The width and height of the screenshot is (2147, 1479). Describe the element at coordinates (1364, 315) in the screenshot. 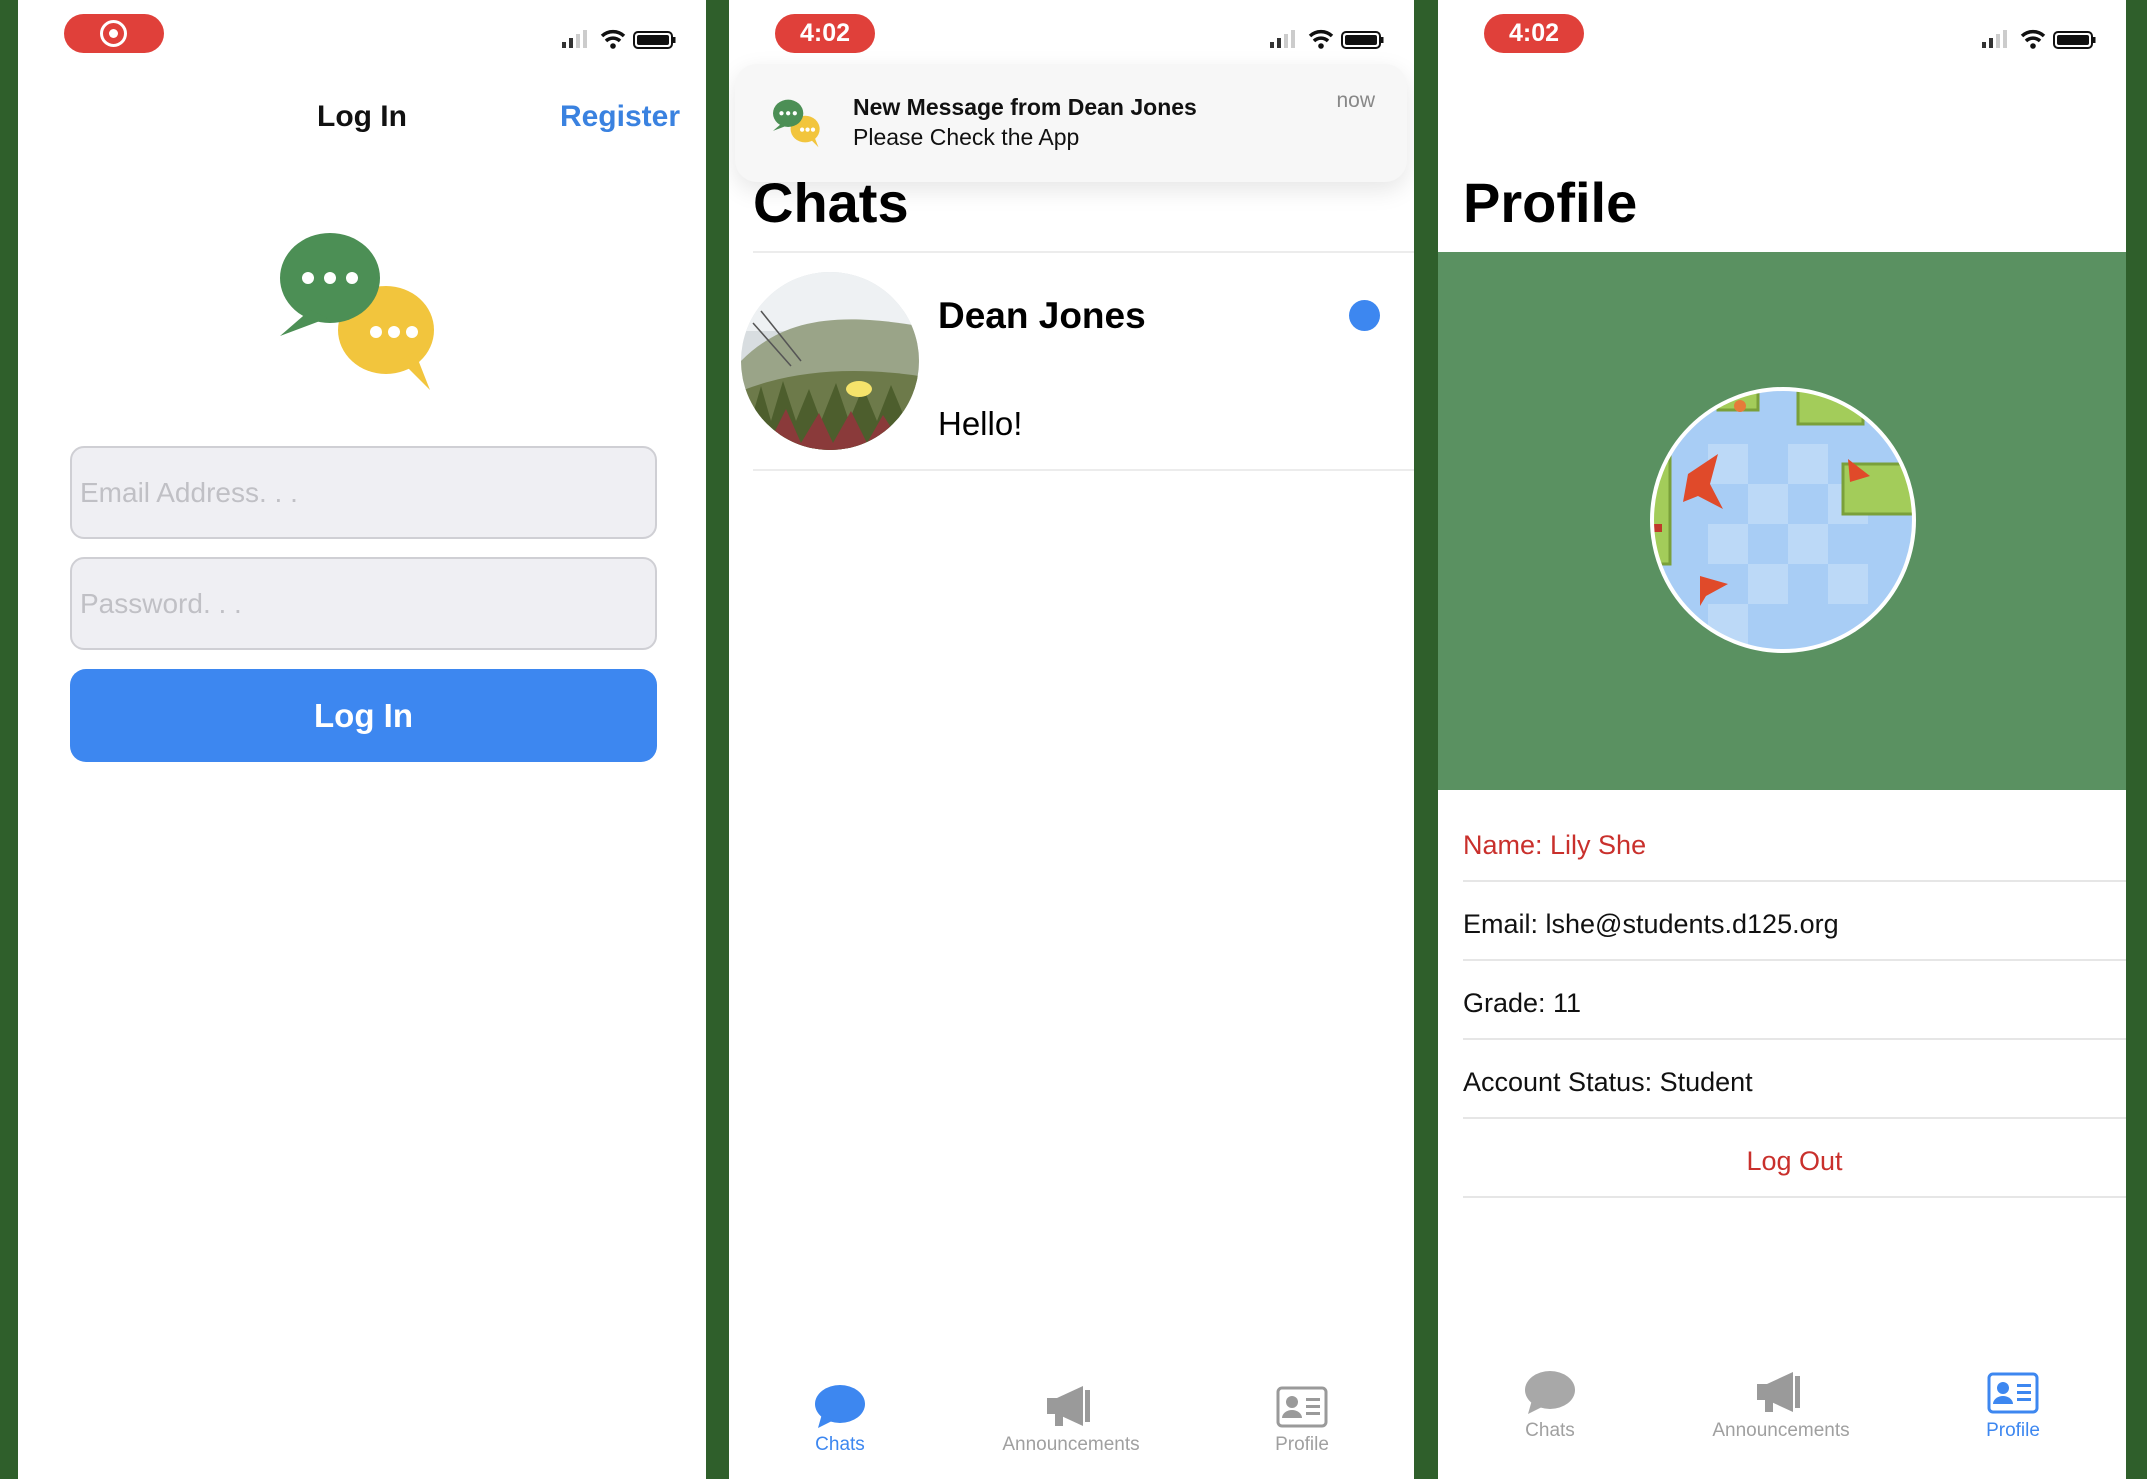

I see `unread-indicator` at that location.